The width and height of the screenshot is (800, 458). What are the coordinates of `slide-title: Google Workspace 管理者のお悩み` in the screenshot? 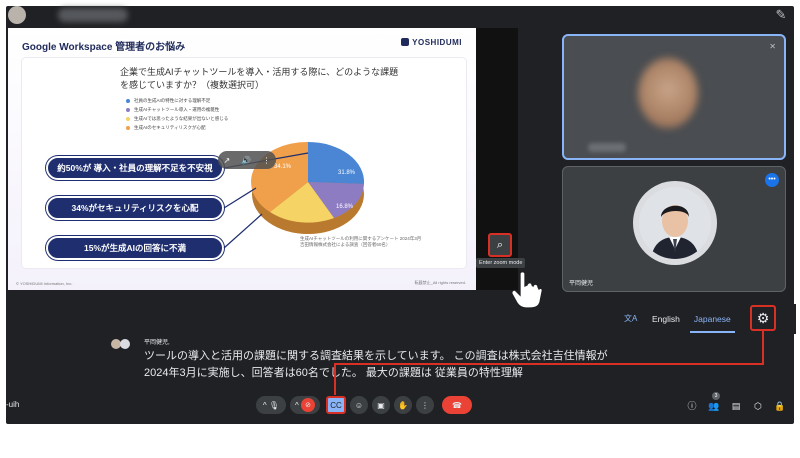 It's located at (104, 47).